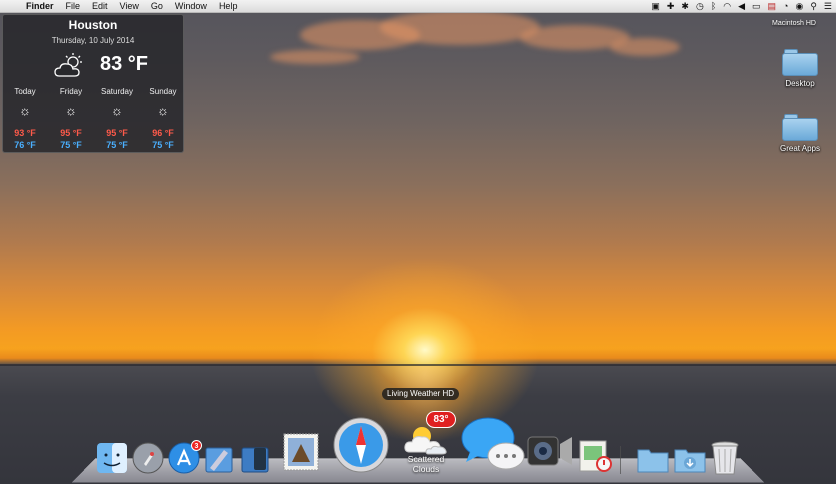 Image resolution: width=836 pixels, height=484 pixels. What do you see at coordinates (196, 445) in the screenshot?
I see `app-store-badge: 3` at bounding box center [196, 445].